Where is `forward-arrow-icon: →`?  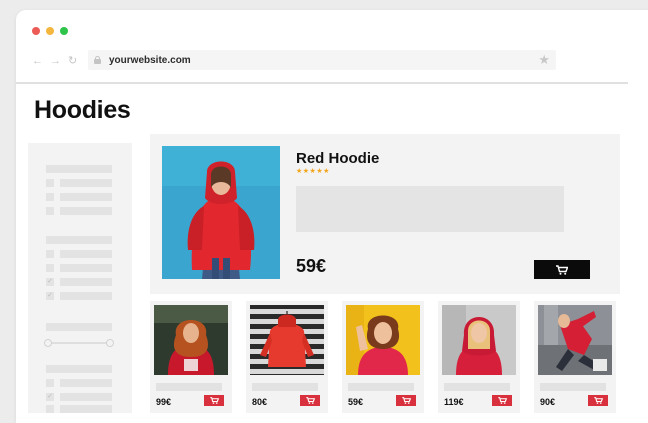 forward-arrow-icon: → is located at coordinates (55, 61).